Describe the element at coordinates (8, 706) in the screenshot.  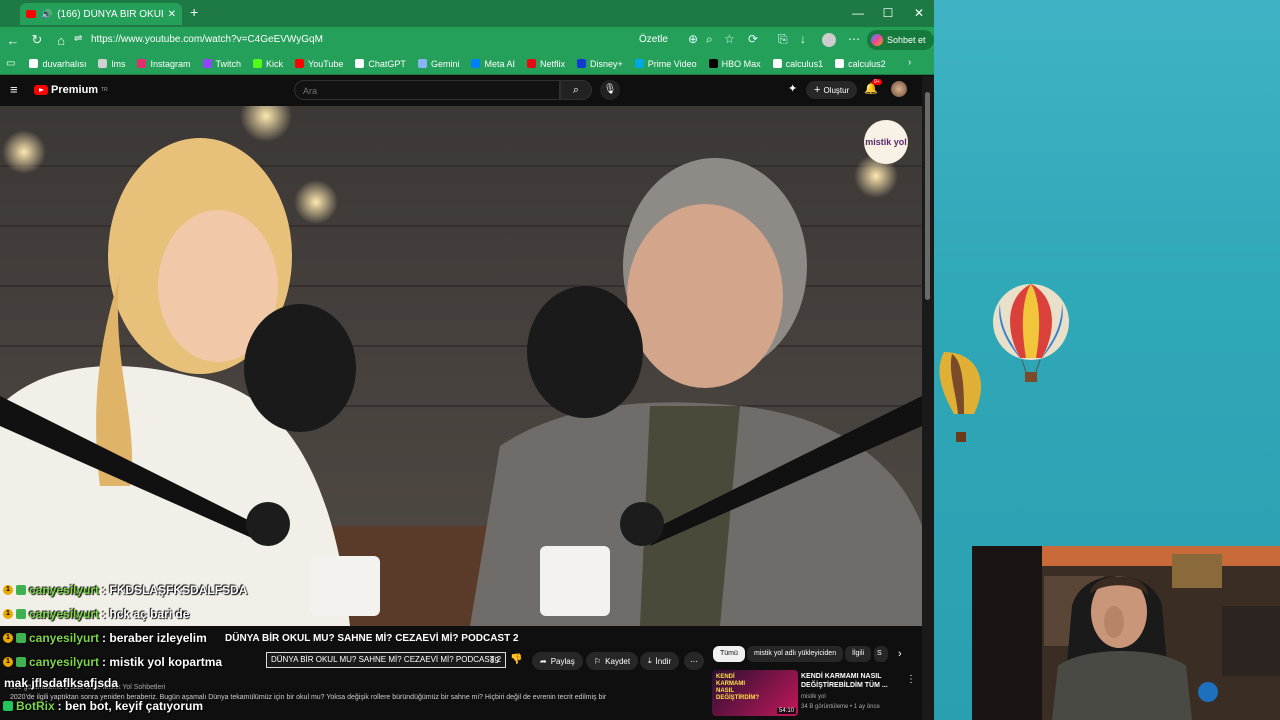
I see `bot-badge-icon` at that location.